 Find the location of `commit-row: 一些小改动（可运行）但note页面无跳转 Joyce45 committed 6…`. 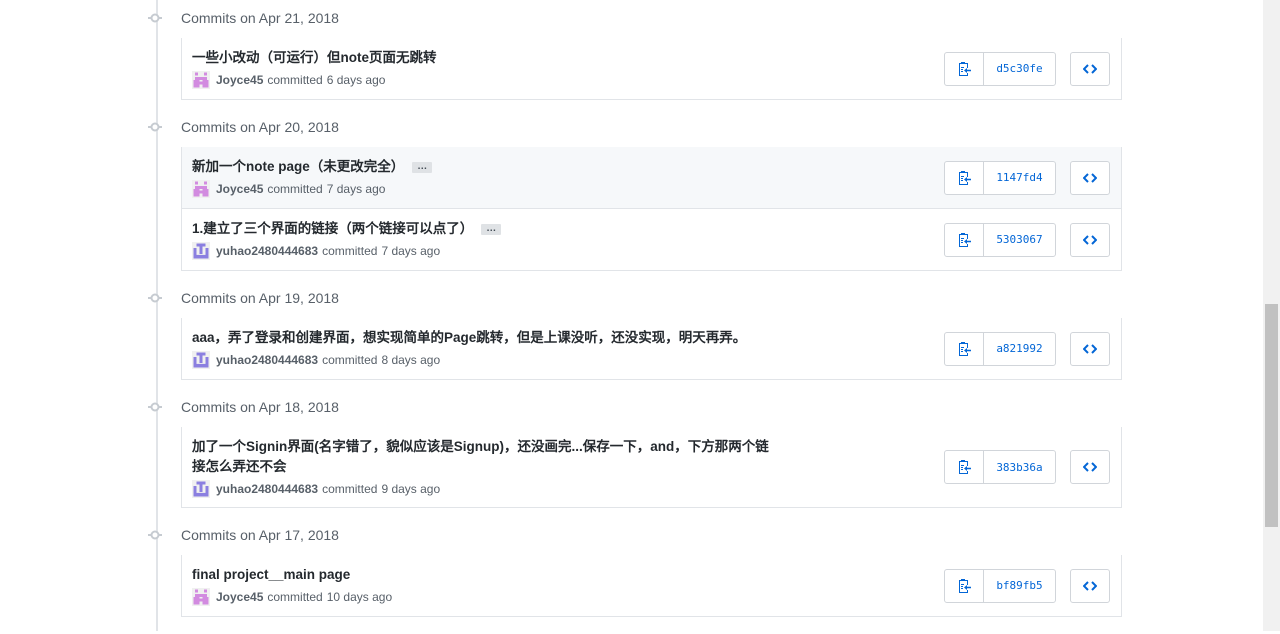

commit-row: 一些小改动（可运行）但note页面无跳转 Joyce45 committed 6… is located at coordinates (651, 69).